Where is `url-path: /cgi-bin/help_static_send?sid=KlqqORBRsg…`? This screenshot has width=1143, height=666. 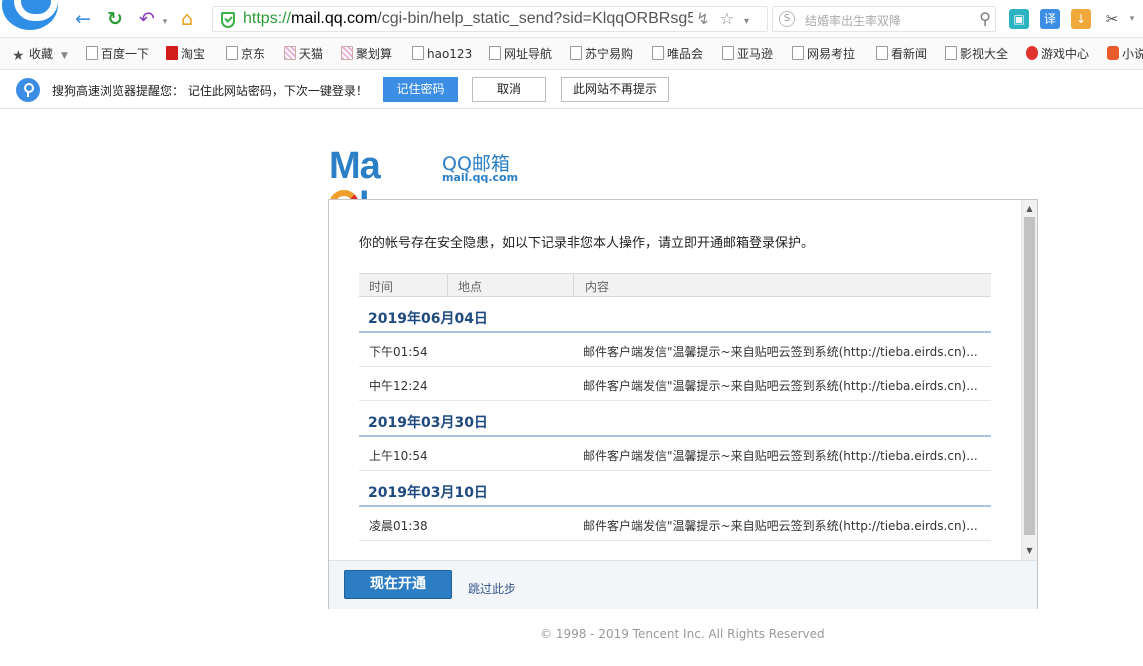
url-path: /cgi-bin/help_static_send?sid=KlqqORBRsg… is located at coordinates (535, 18).